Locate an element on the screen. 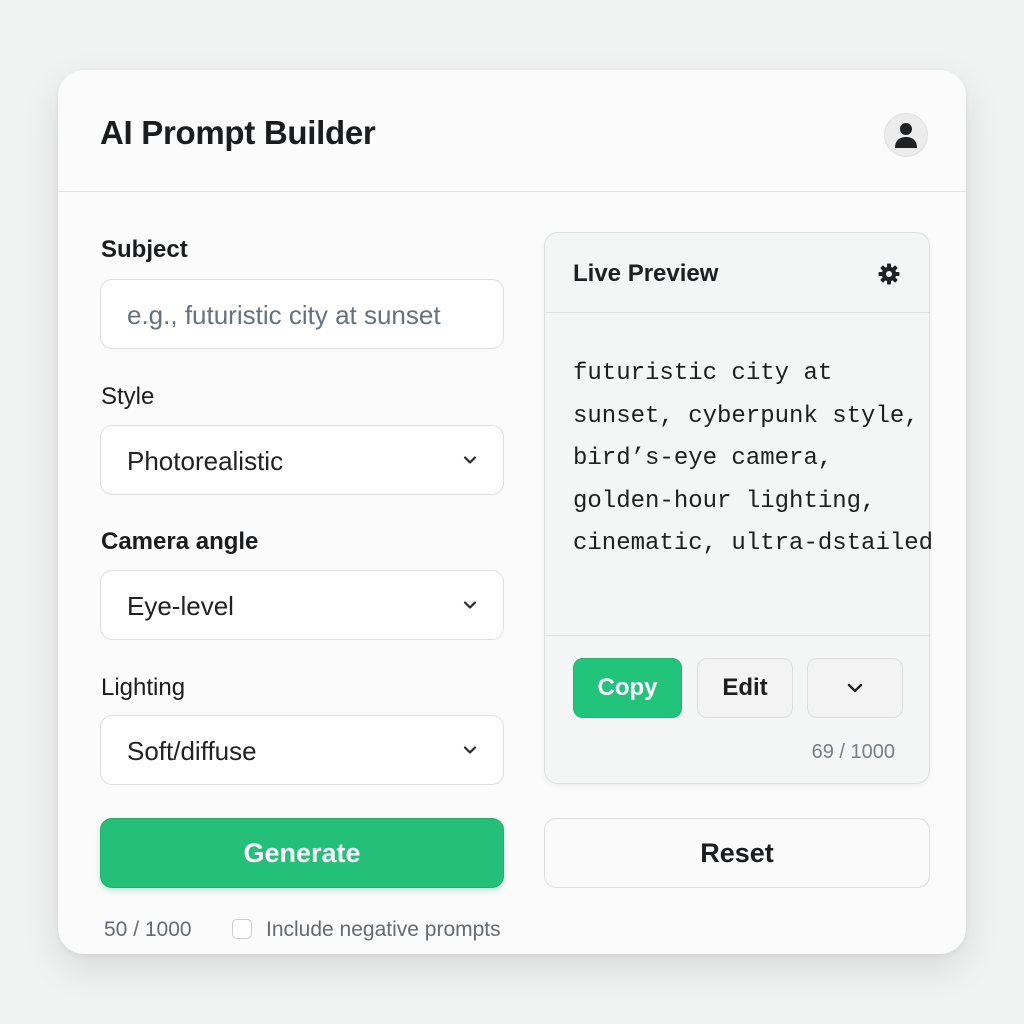 Image resolution: width=1024 pixels, height=1024 pixels. edit-button: Edit is located at coordinates (745, 688).